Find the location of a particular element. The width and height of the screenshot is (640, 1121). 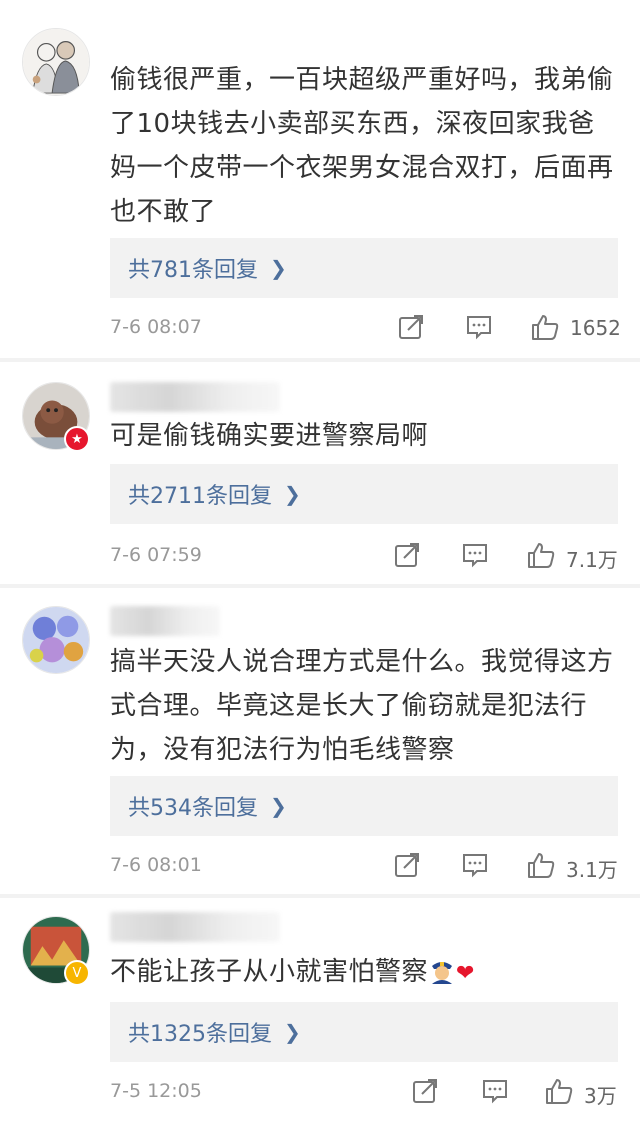

replies-button: 共1325条回复 ❯ is located at coordinates (364, 1032).